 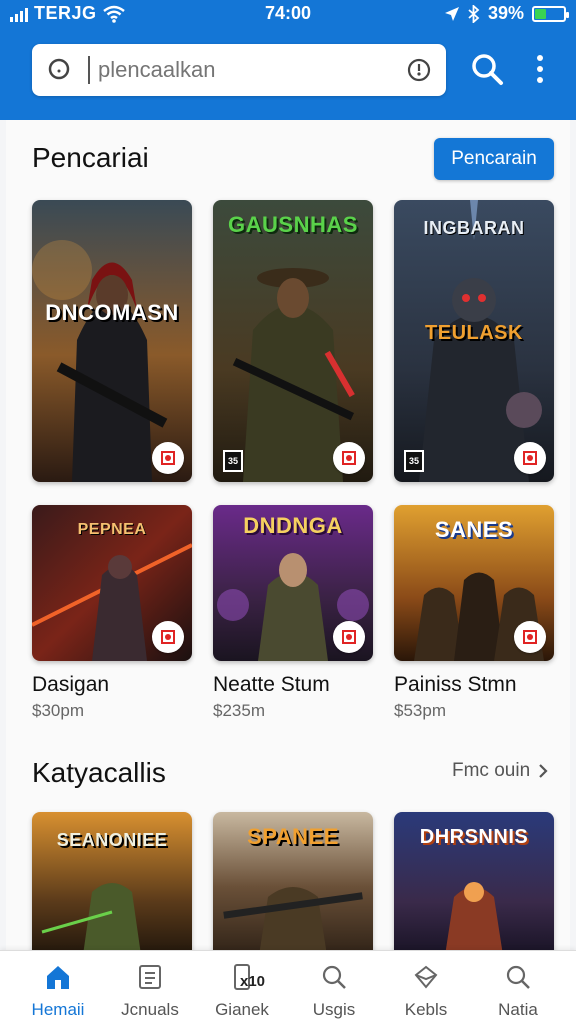 I want to click on game-logo: DNDNGA, so click(x=293, y=525).